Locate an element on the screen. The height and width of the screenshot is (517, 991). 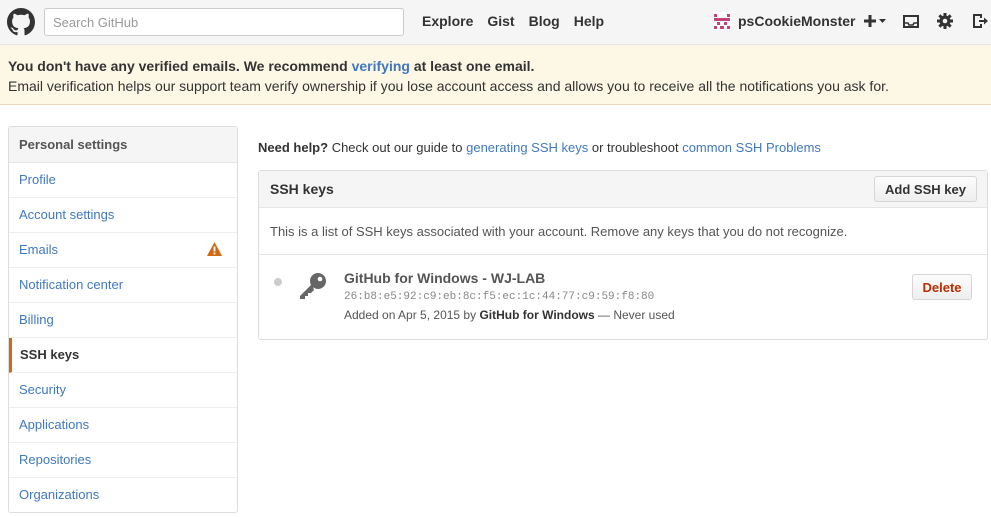
sign-out-icon is located at coordinates (980, 21).